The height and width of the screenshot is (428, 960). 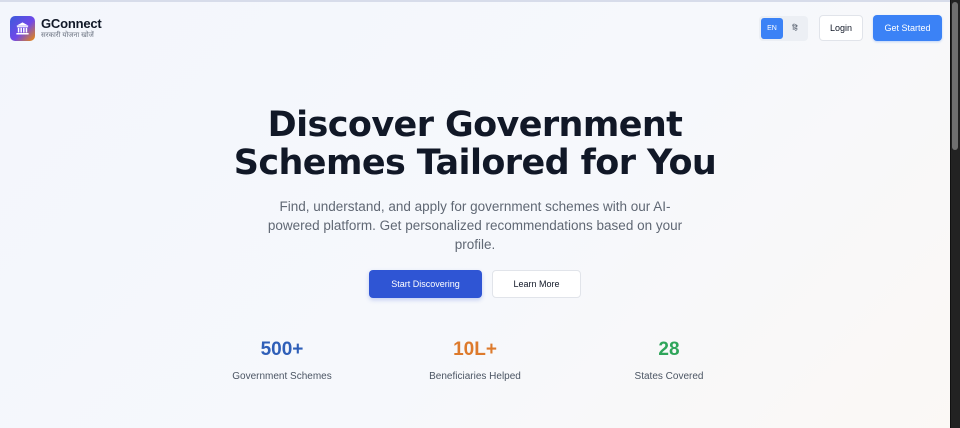 I want to click on stat-beneficiaries: 10L+ Beneficiaries Helped, so click(x=475, y=360).